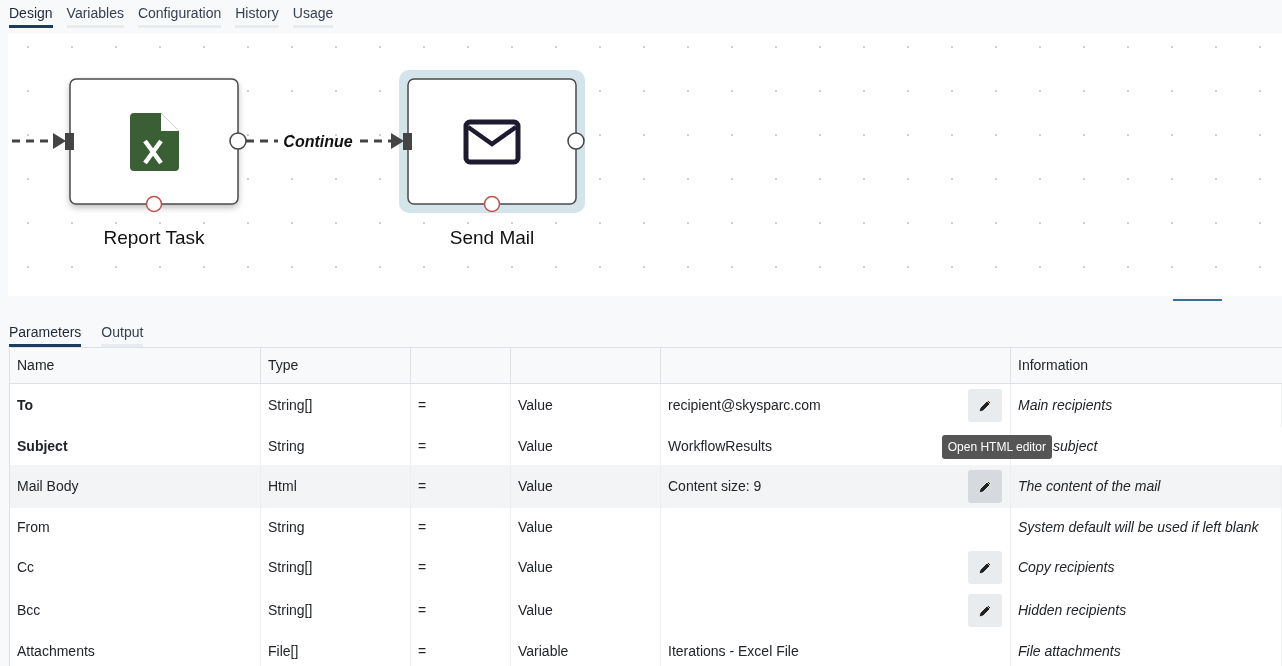 The height and width of the screenshot is (666, 1282). I want to click on table-cell-text: Iterations - Excel File, so click(733, 651).